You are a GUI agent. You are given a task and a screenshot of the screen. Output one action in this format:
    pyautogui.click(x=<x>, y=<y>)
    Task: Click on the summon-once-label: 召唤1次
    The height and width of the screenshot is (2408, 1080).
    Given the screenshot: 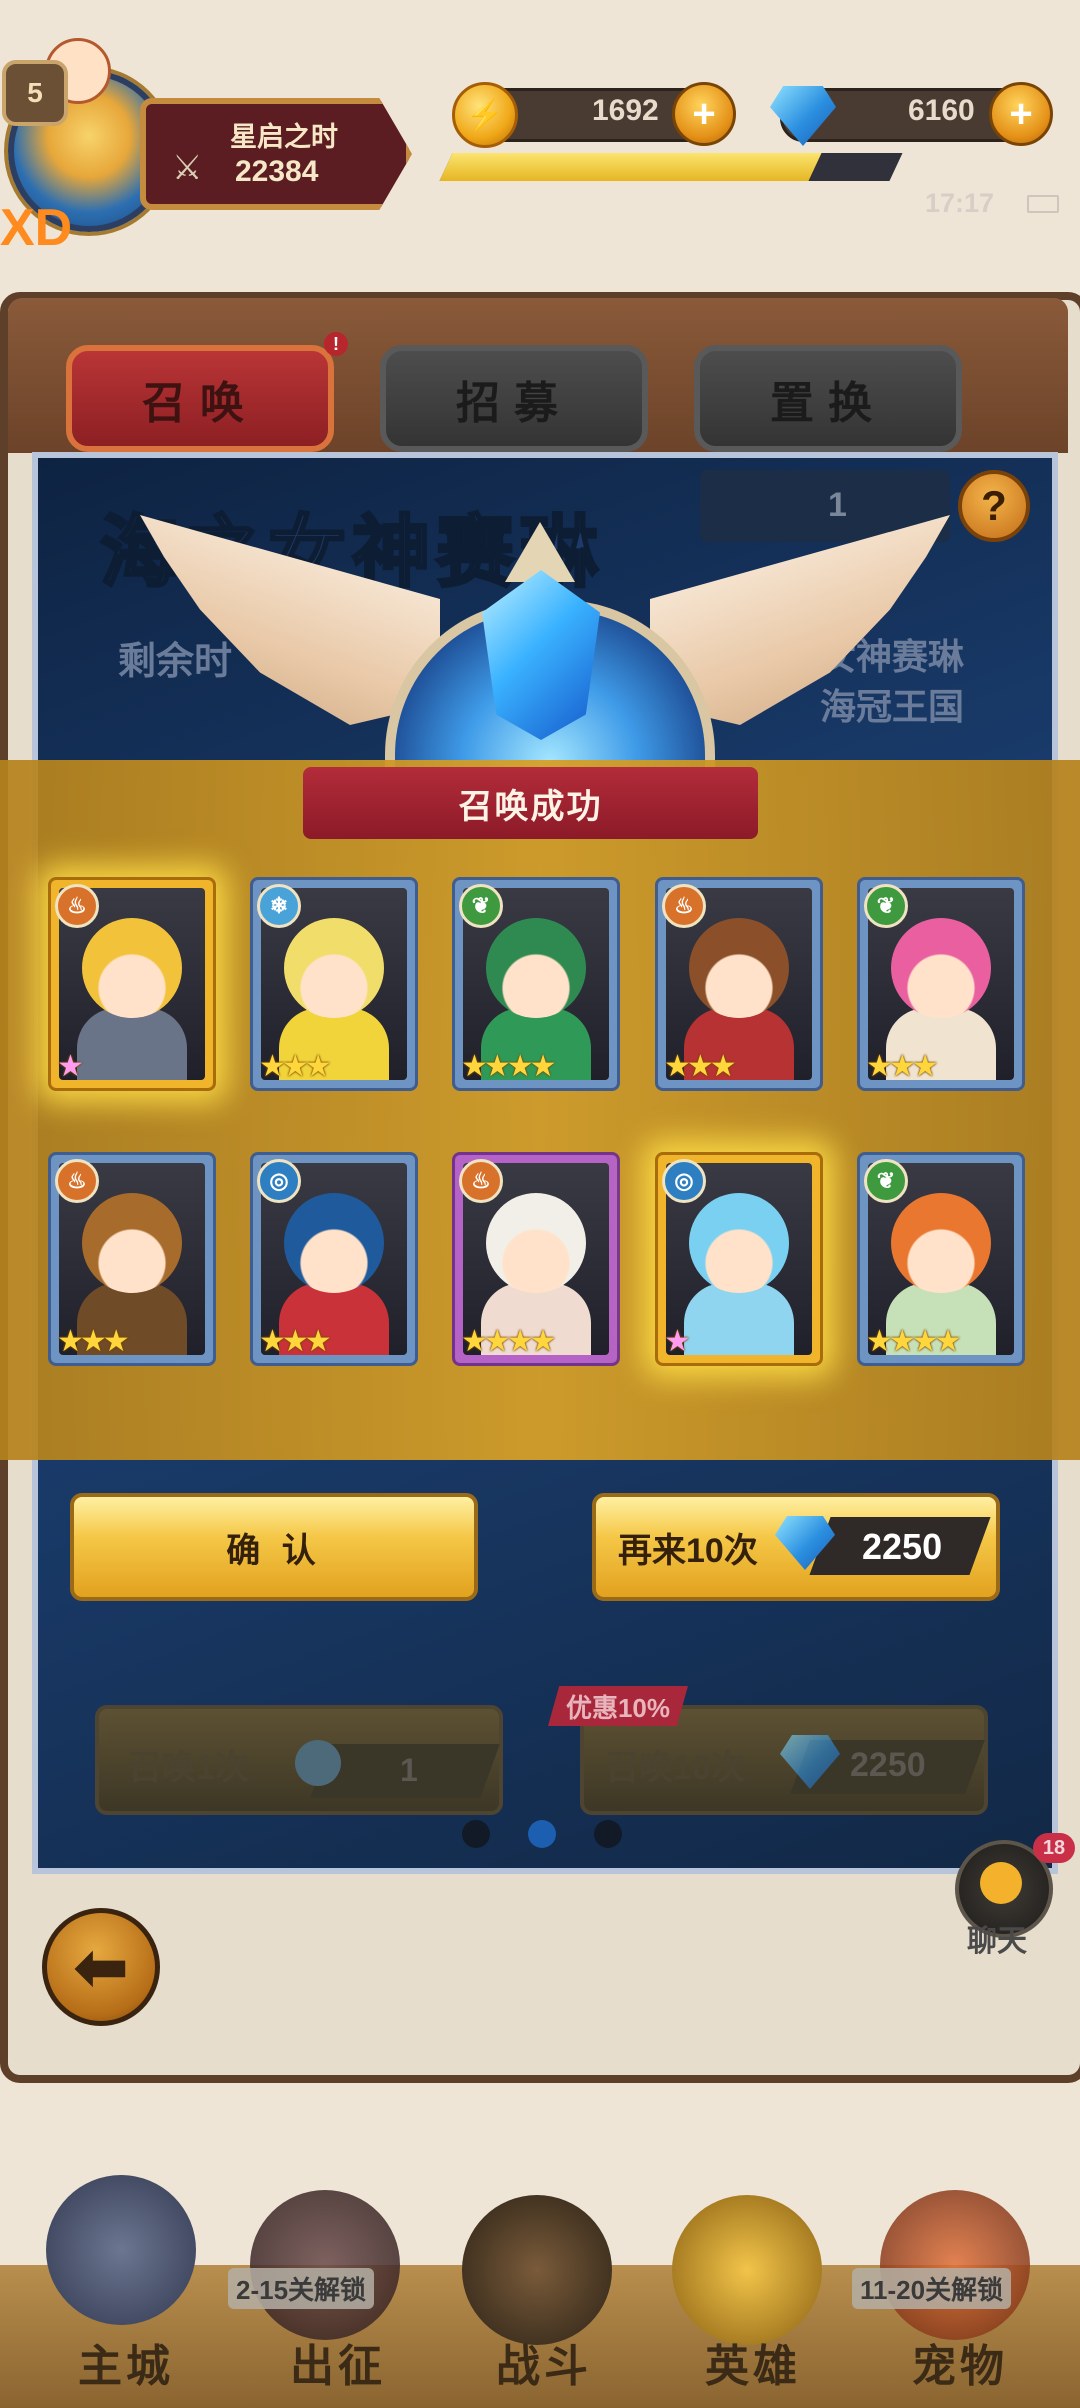 What is the action you would take?
    pyautogui.click(x=188, y=1768)
    